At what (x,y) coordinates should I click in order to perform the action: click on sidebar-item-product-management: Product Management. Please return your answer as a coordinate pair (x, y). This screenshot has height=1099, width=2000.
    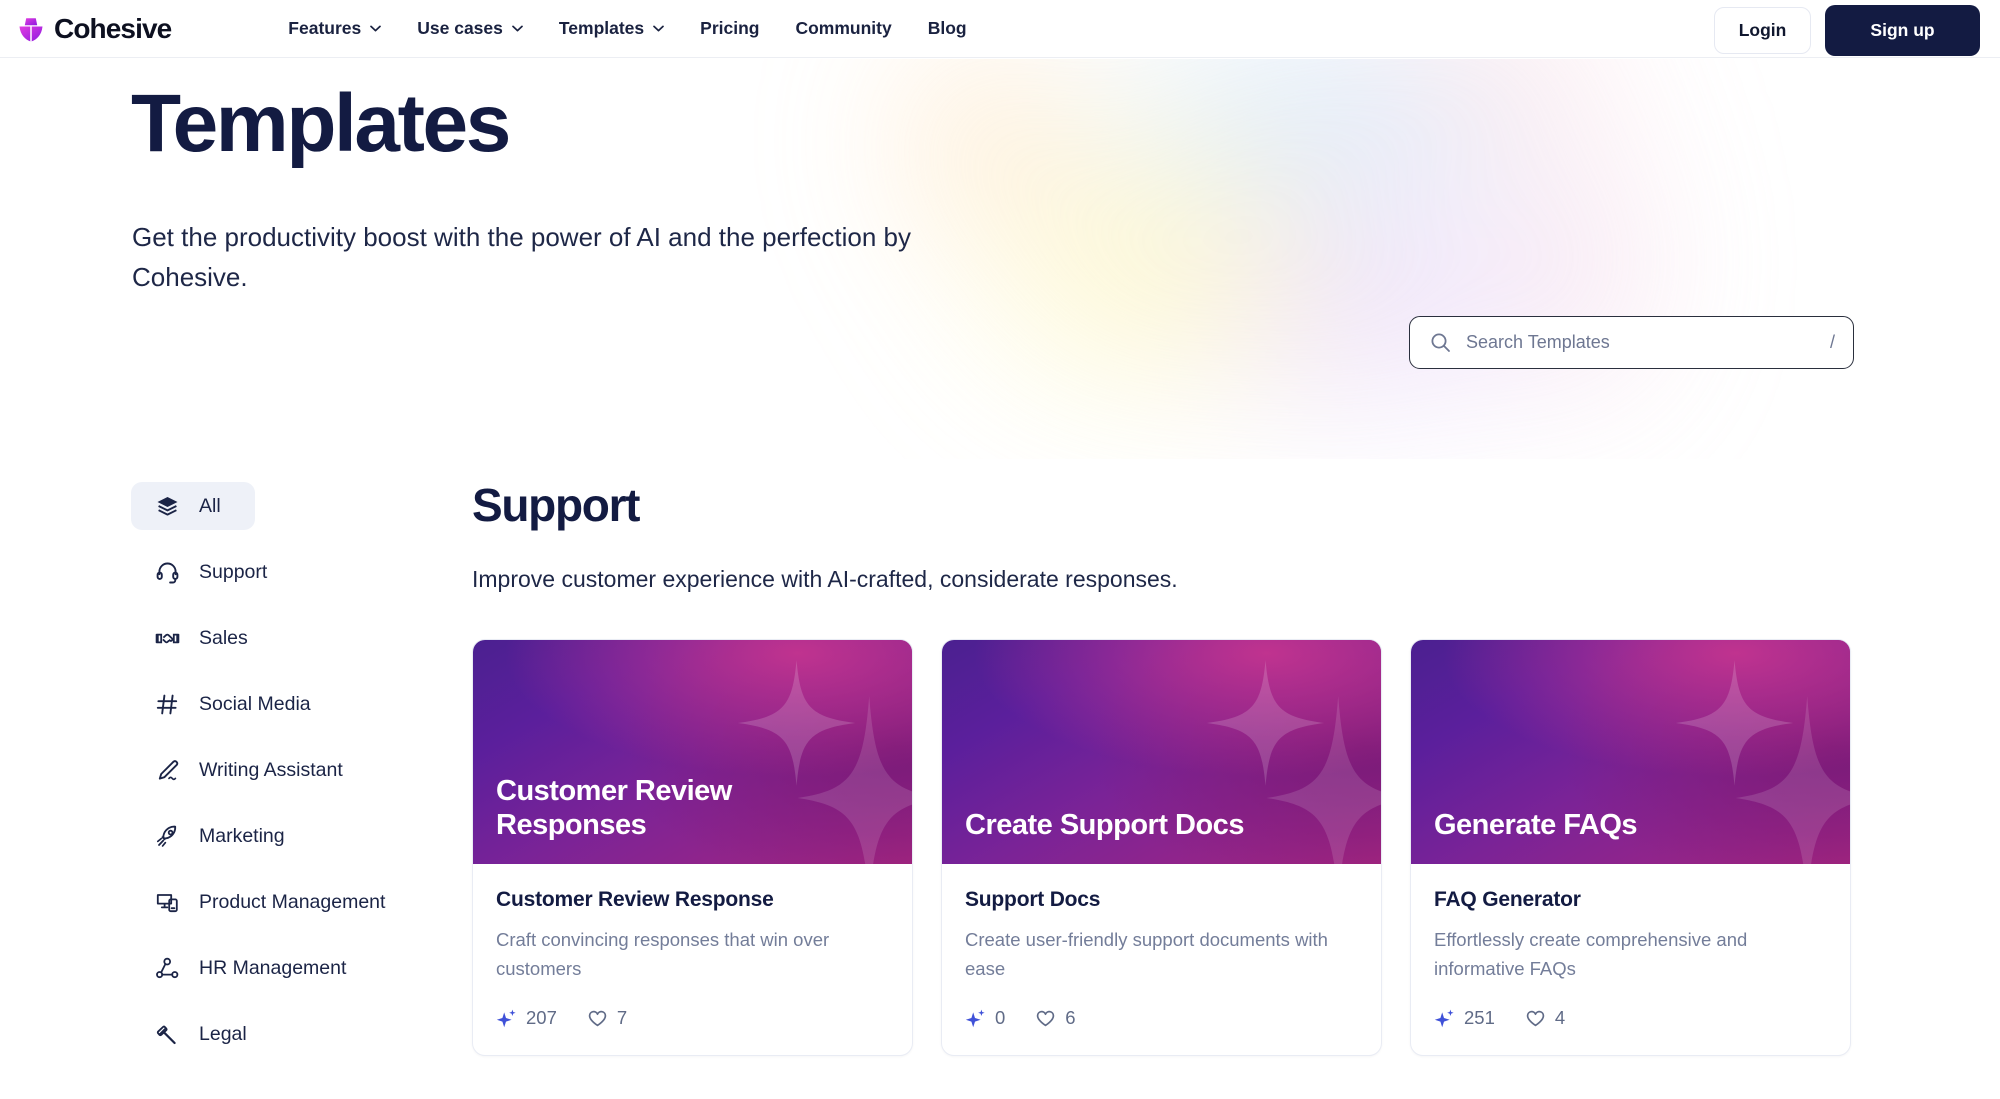
    Looking at the image, I should click on (270, 902).